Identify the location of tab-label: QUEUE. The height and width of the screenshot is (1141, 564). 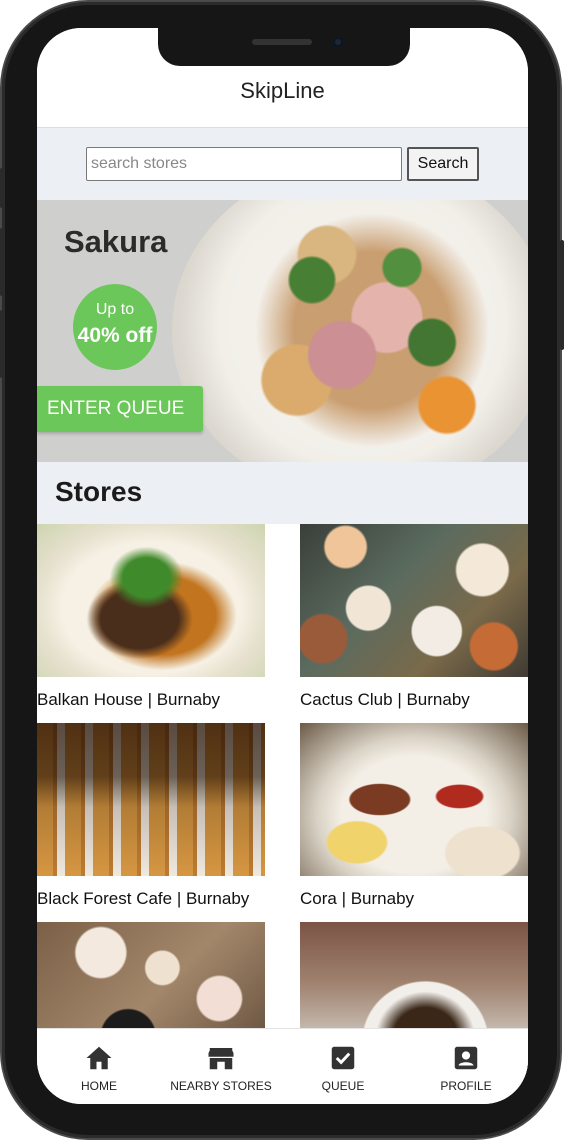
(343, 1086).